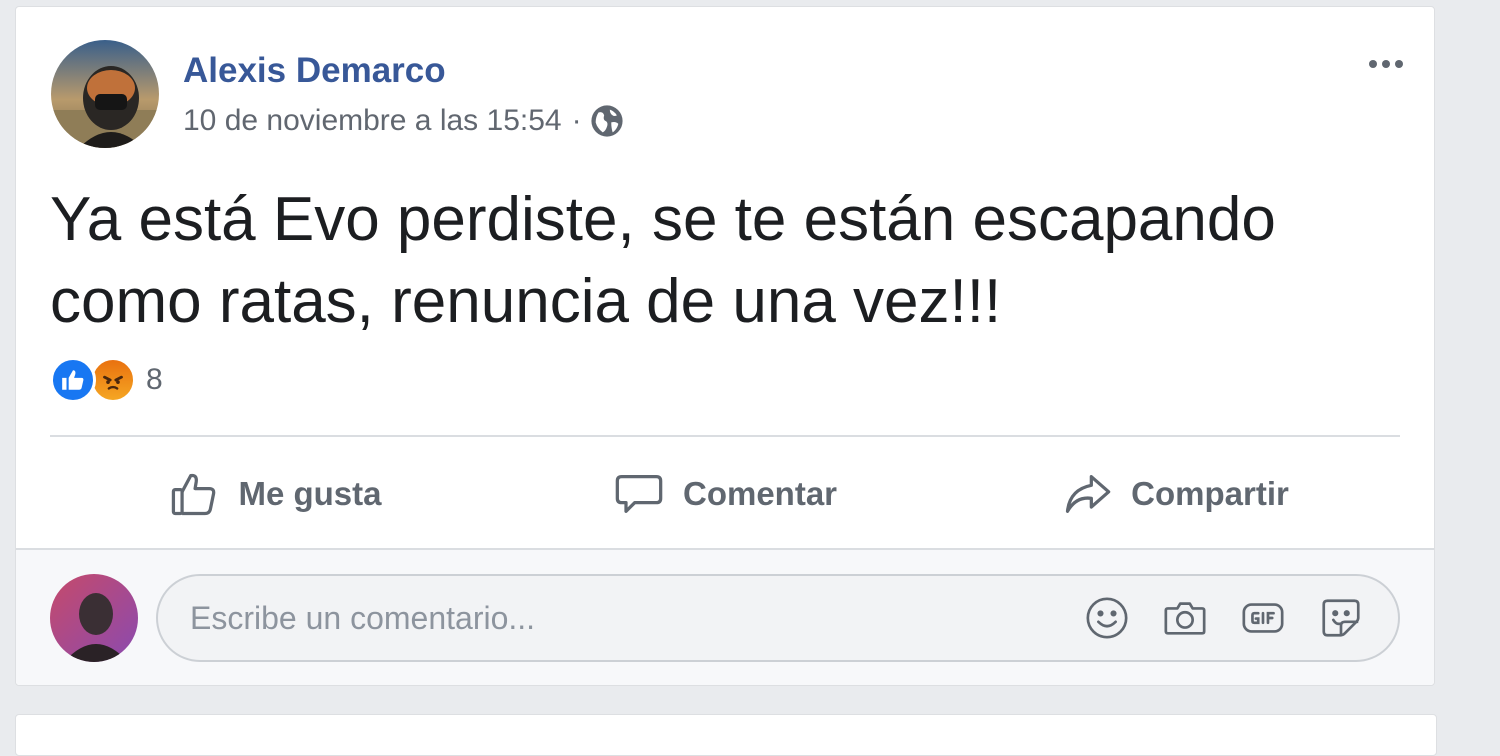 This screenshot has width=1500, height=756. What do you see at coordinates (310, 493) in the screenshot?
I see `like-button-label: Me gusta` at bounding box center [310, 493].